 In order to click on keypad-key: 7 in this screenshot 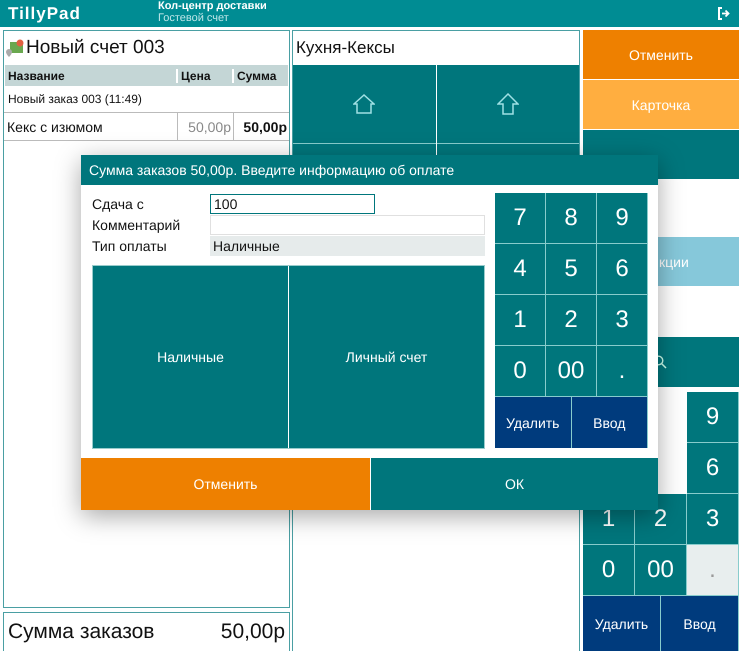, I will do `click(520, 218)`.